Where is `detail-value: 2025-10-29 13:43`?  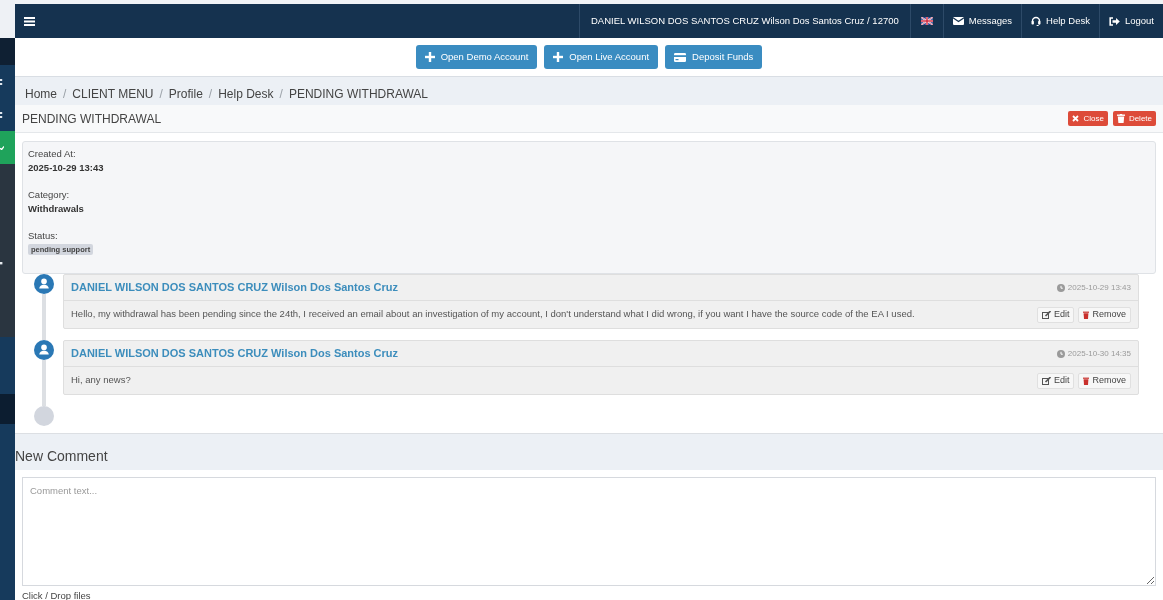
detail-value: 2025-10-29 13:43 is located at coordinates (66, 168).